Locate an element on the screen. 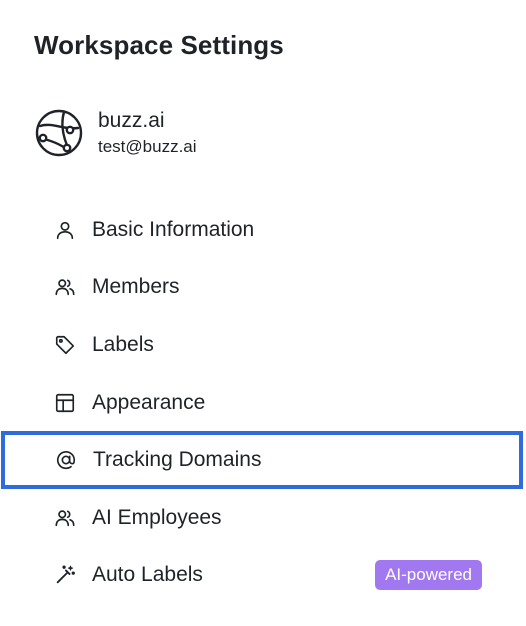 This screenshot has height=626, width=526. nav-item-appearance: Appearance is located at coordinates (263, 403).